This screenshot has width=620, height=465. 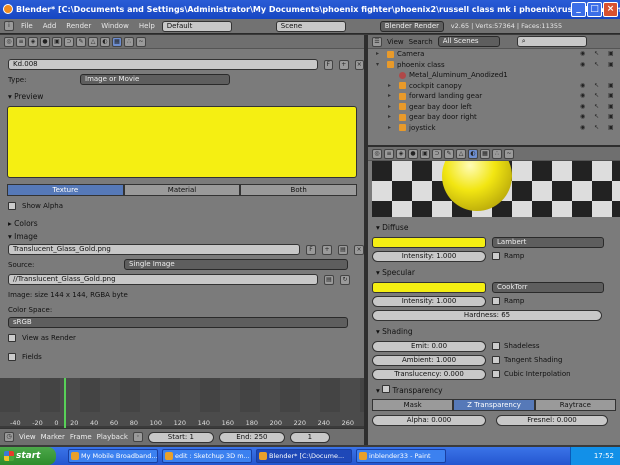 I want to click on texture-name-field: Kd.008, so click(x=163, y=64).